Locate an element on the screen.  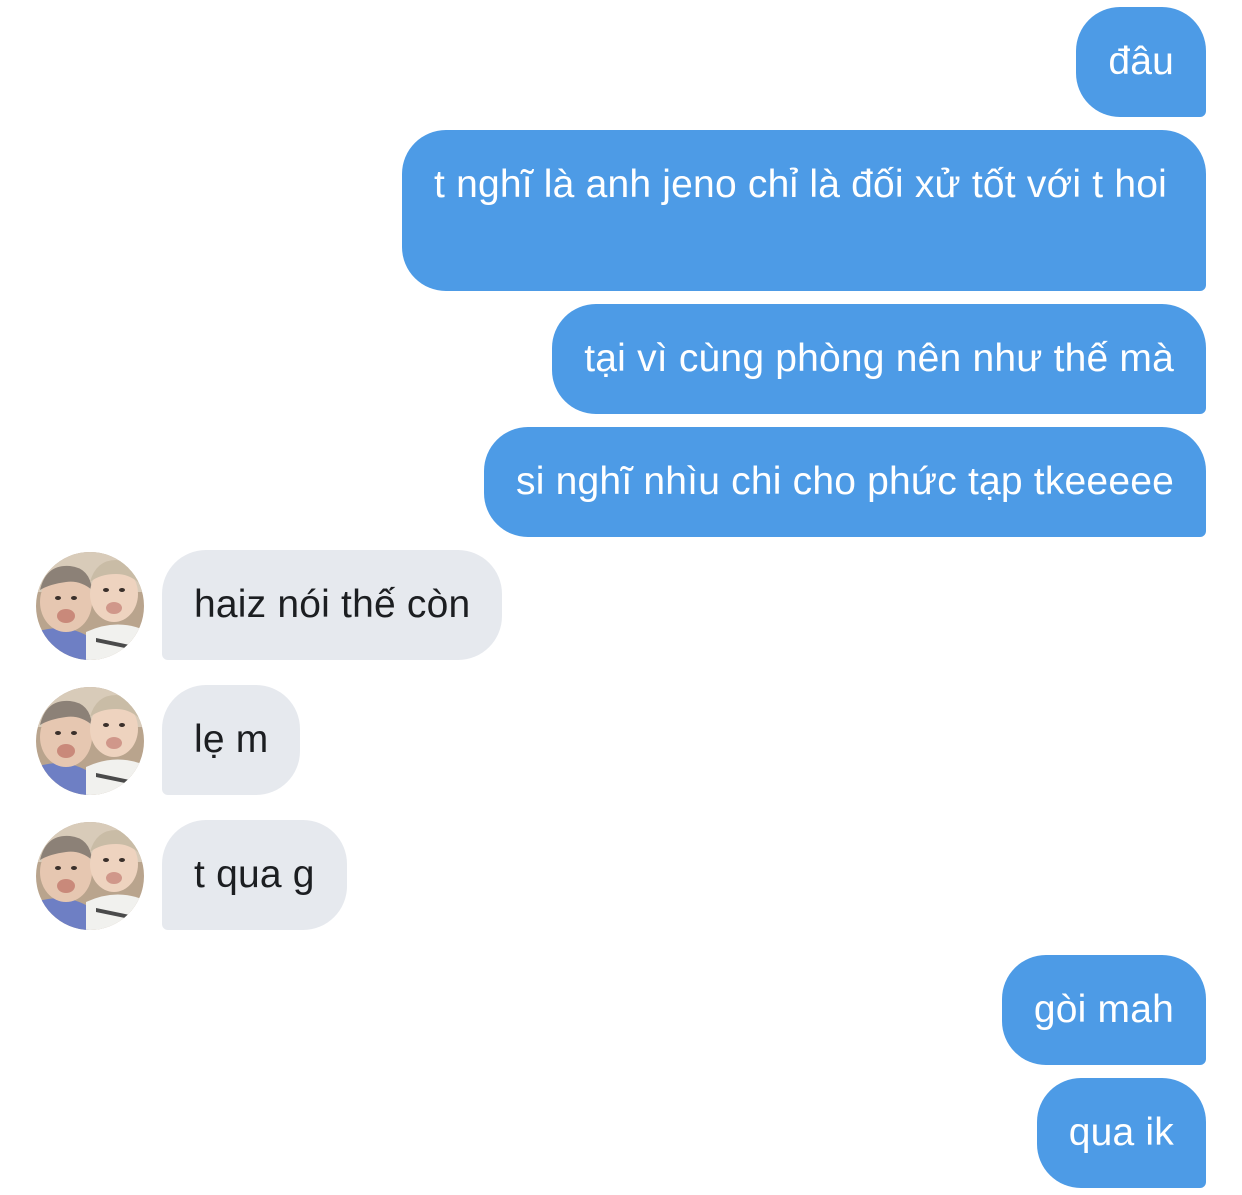
message-text: tại vì cùng phòng nên như thế mà is located at coordinates (879, 358).